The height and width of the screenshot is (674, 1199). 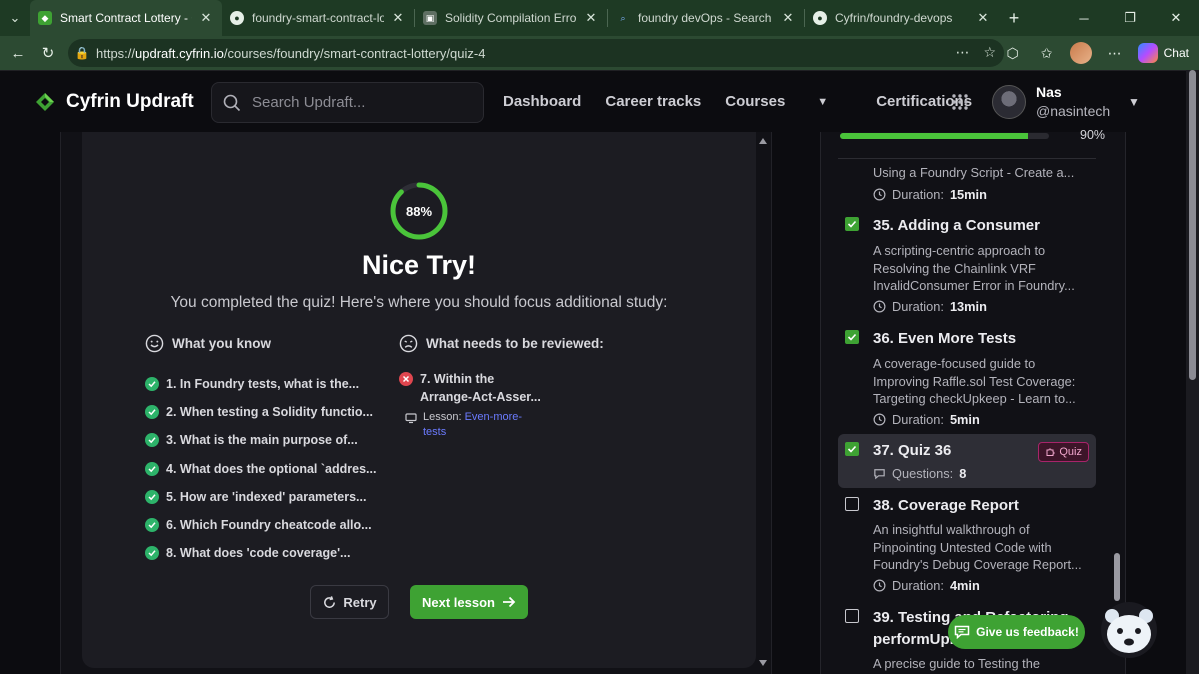 What do you see at coordinates (755, 101) in the screenshot?
I see `nav-courses-label: Courses` at bounding box center [755, 101].